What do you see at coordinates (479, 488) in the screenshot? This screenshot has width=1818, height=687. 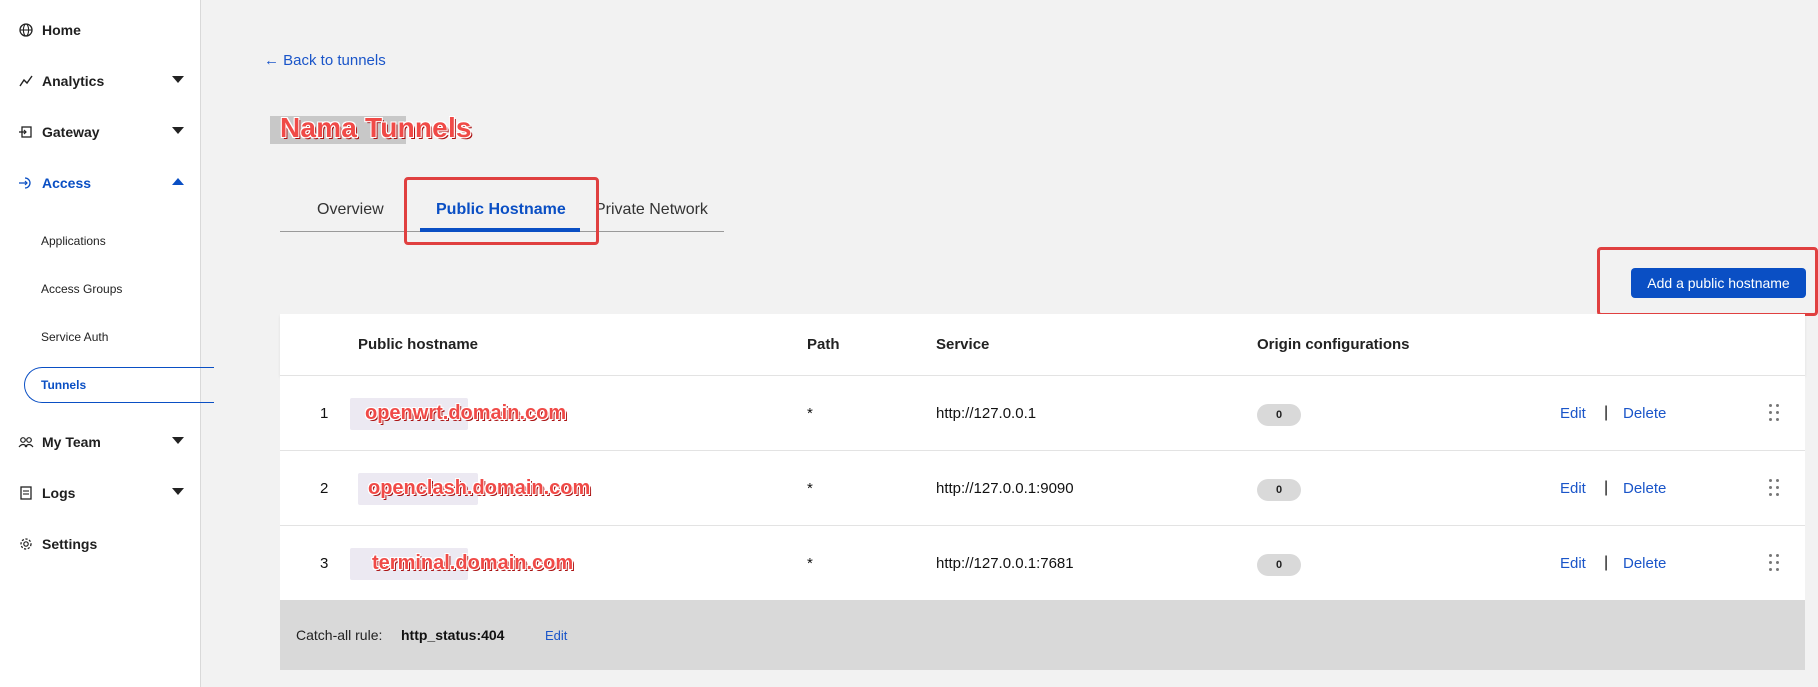 I see `row-hostname: openclash.domain.com` at bounding box center [479, 488].